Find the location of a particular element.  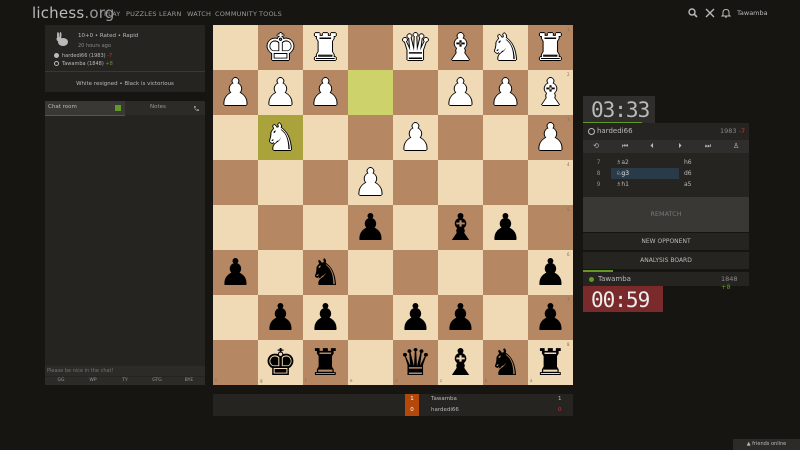

tab-chat-room: Chat room is located at coordinates (85, 108).